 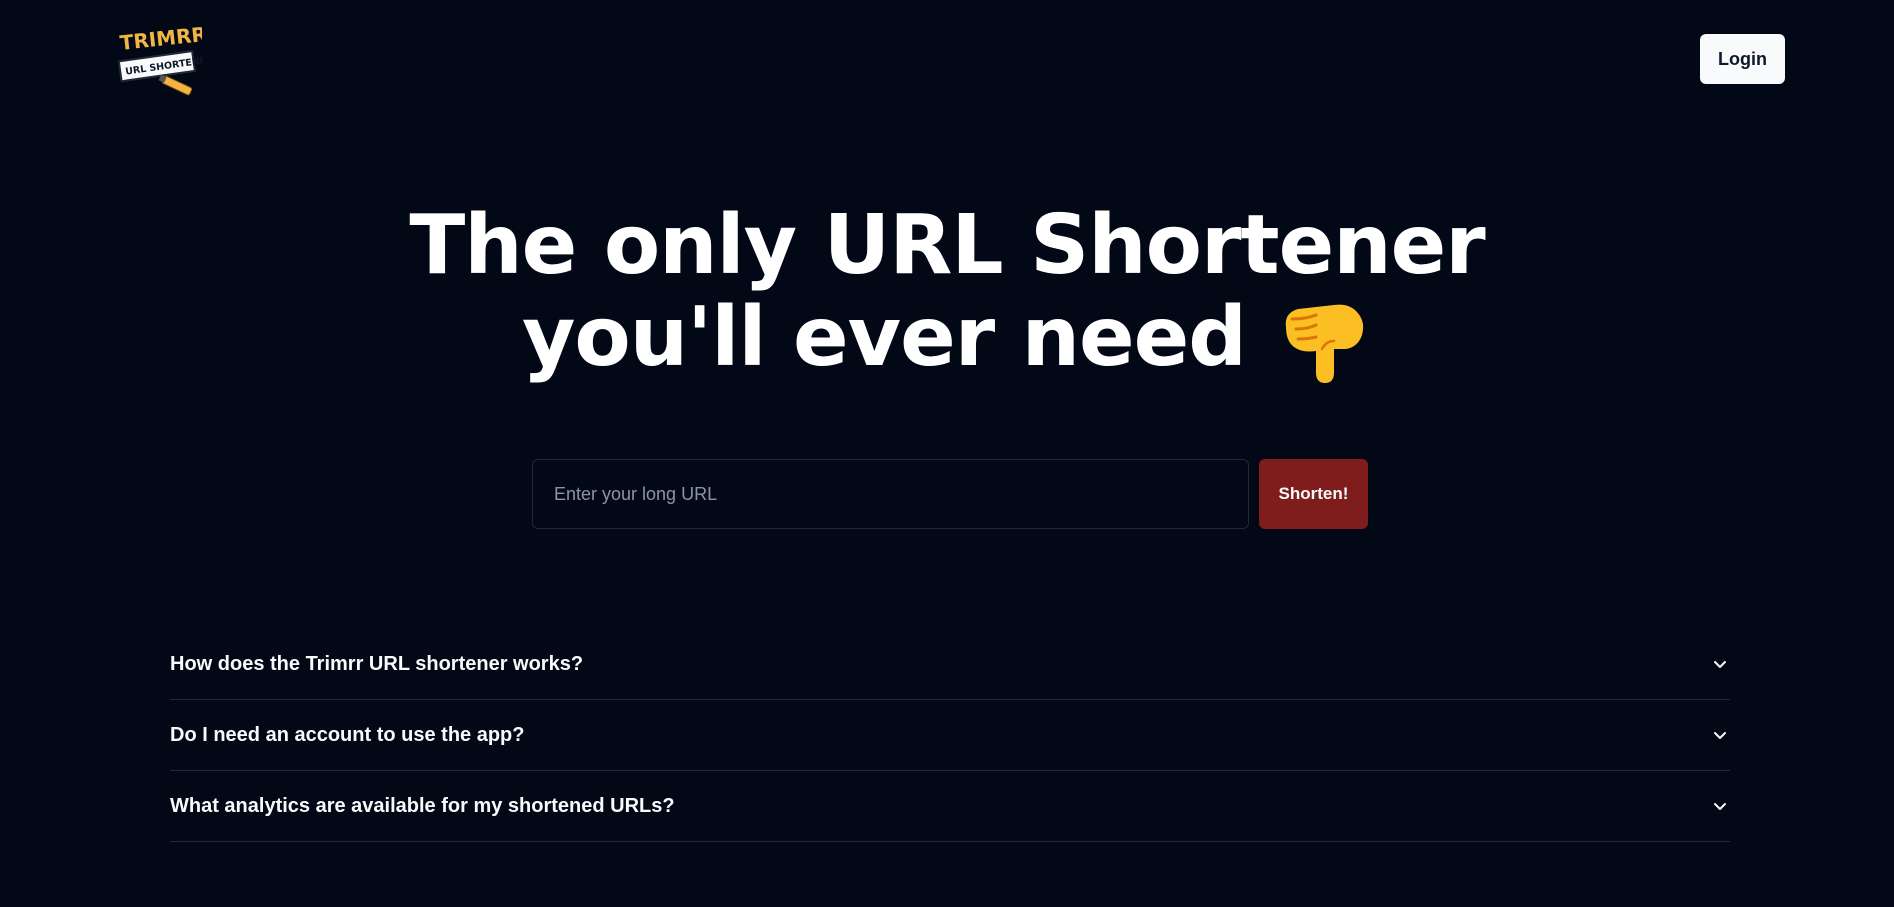 What do you see at coordinates (947, 245) in the screenshot?
I see `hero-title-line-1: The only URL Shortener` at bounding box center [947, 245].